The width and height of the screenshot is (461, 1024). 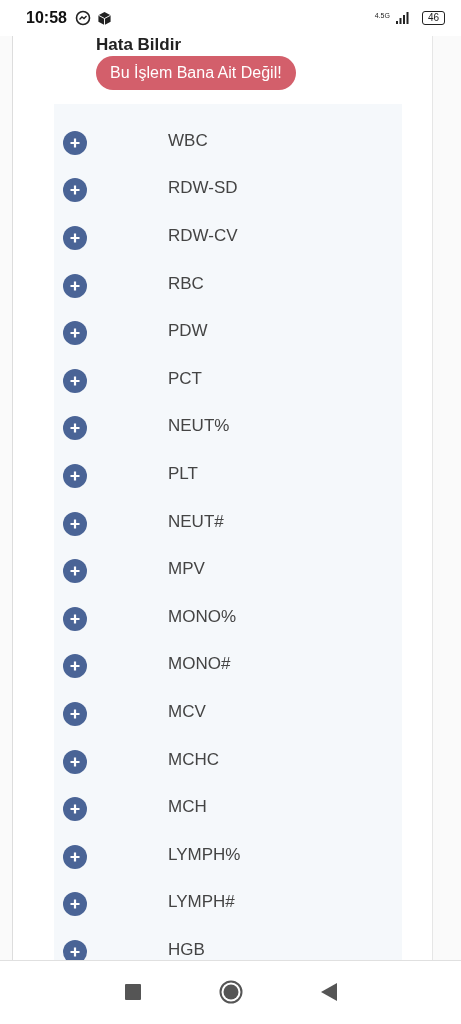 What do you see at coordinates (104, 18) in the screenshot?
I see `box-icon` at bounding box center [104, 18].